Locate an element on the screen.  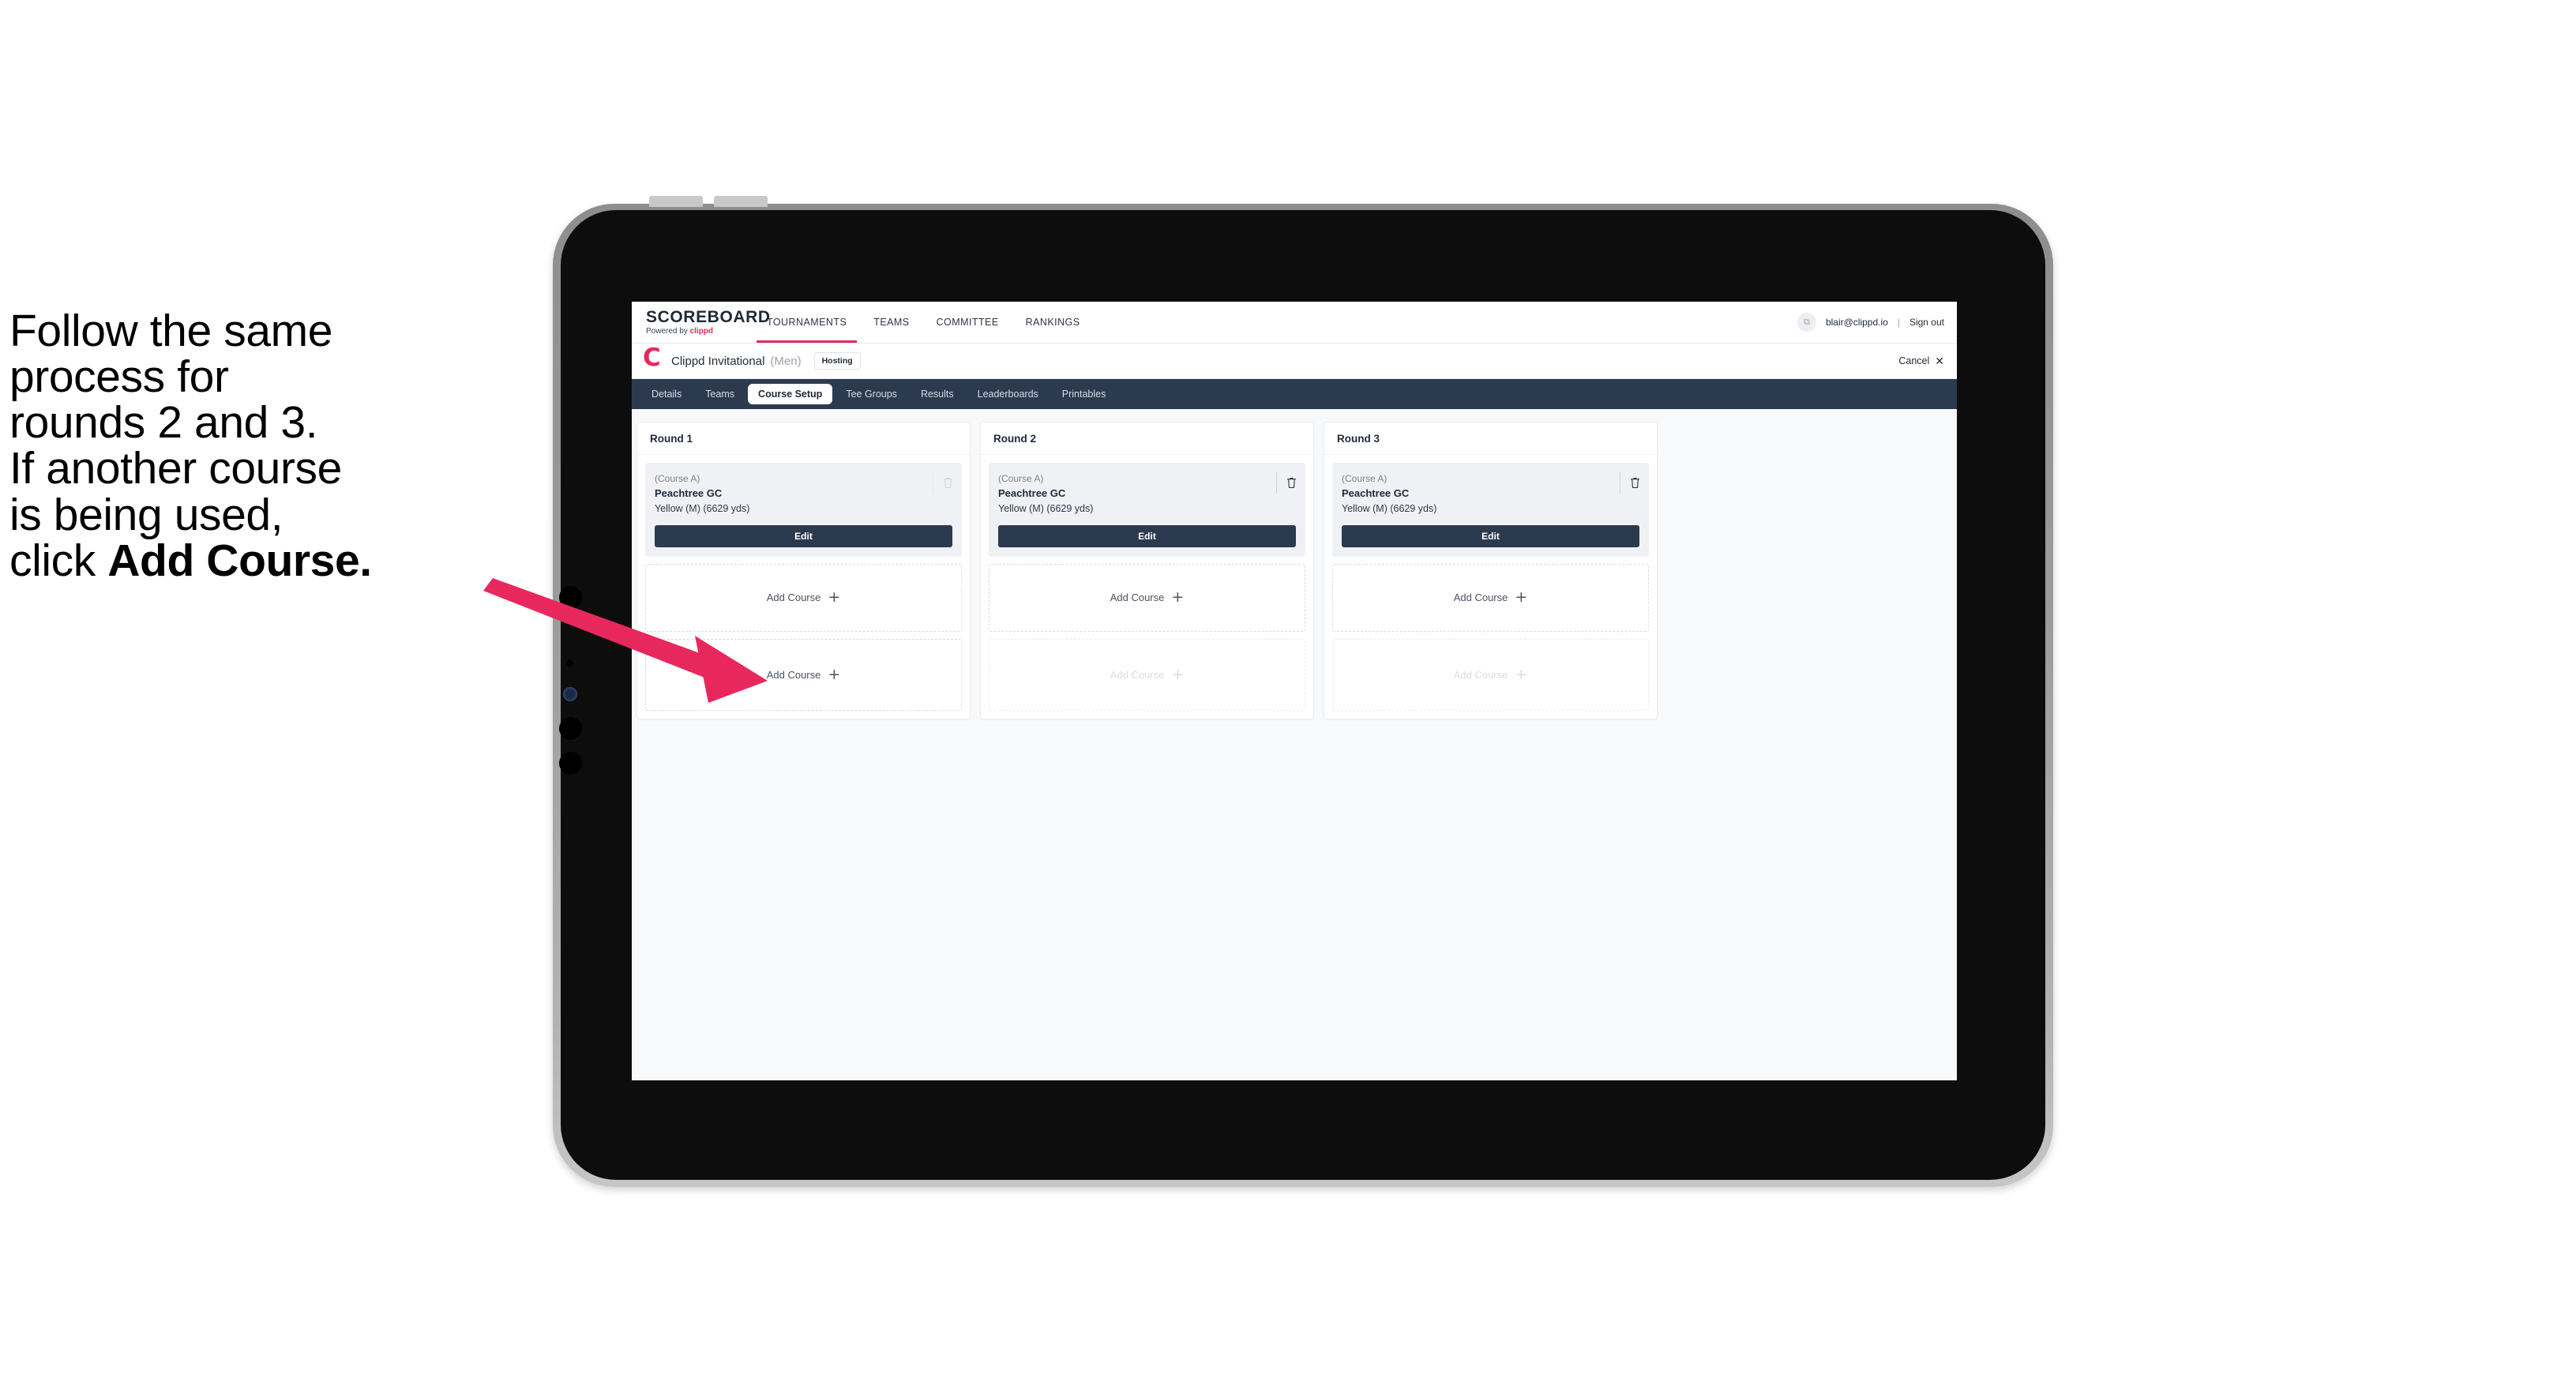
nav-item-committee: COMMITTEE is located at coordinates (967, 322).